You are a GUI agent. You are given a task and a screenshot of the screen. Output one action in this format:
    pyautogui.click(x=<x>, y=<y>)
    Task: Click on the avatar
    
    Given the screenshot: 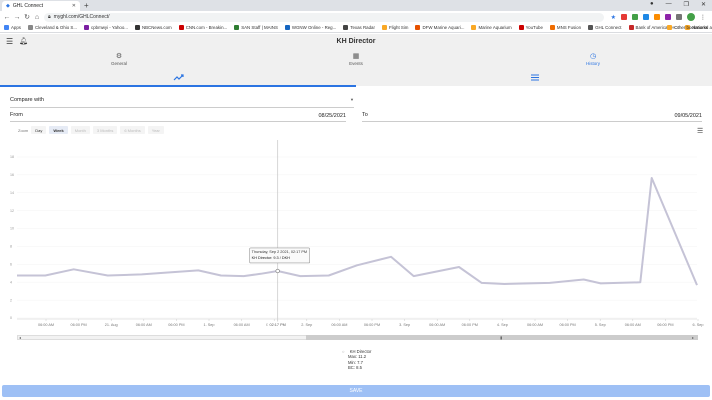 What is the action you would take?
    pyautogui.click(x=691, y=17)
    